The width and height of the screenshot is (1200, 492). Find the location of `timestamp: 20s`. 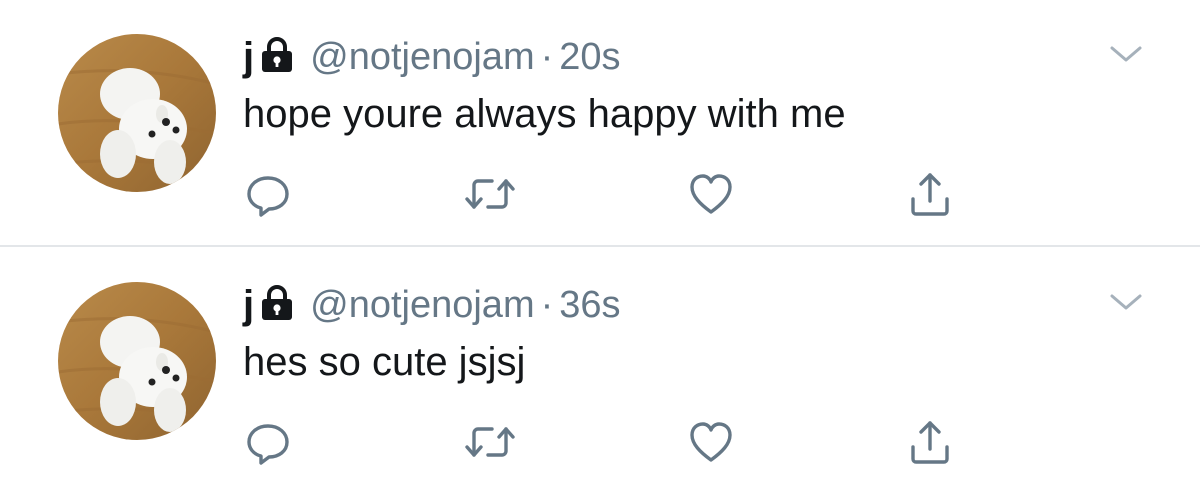

timestamp: 20s is located at coordinates (589, 57).